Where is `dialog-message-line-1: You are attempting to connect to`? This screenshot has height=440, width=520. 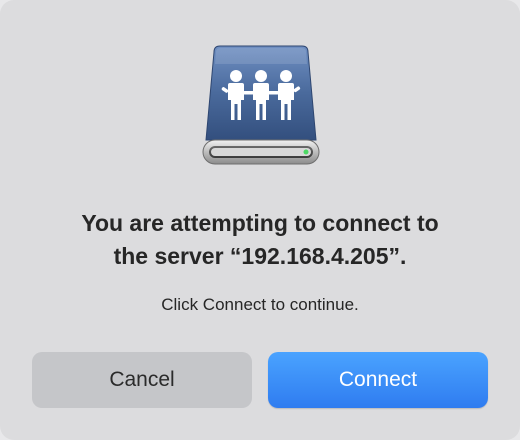
dialog-message-line-1: You are attempting to connect to is located at coordinates (260, 223).